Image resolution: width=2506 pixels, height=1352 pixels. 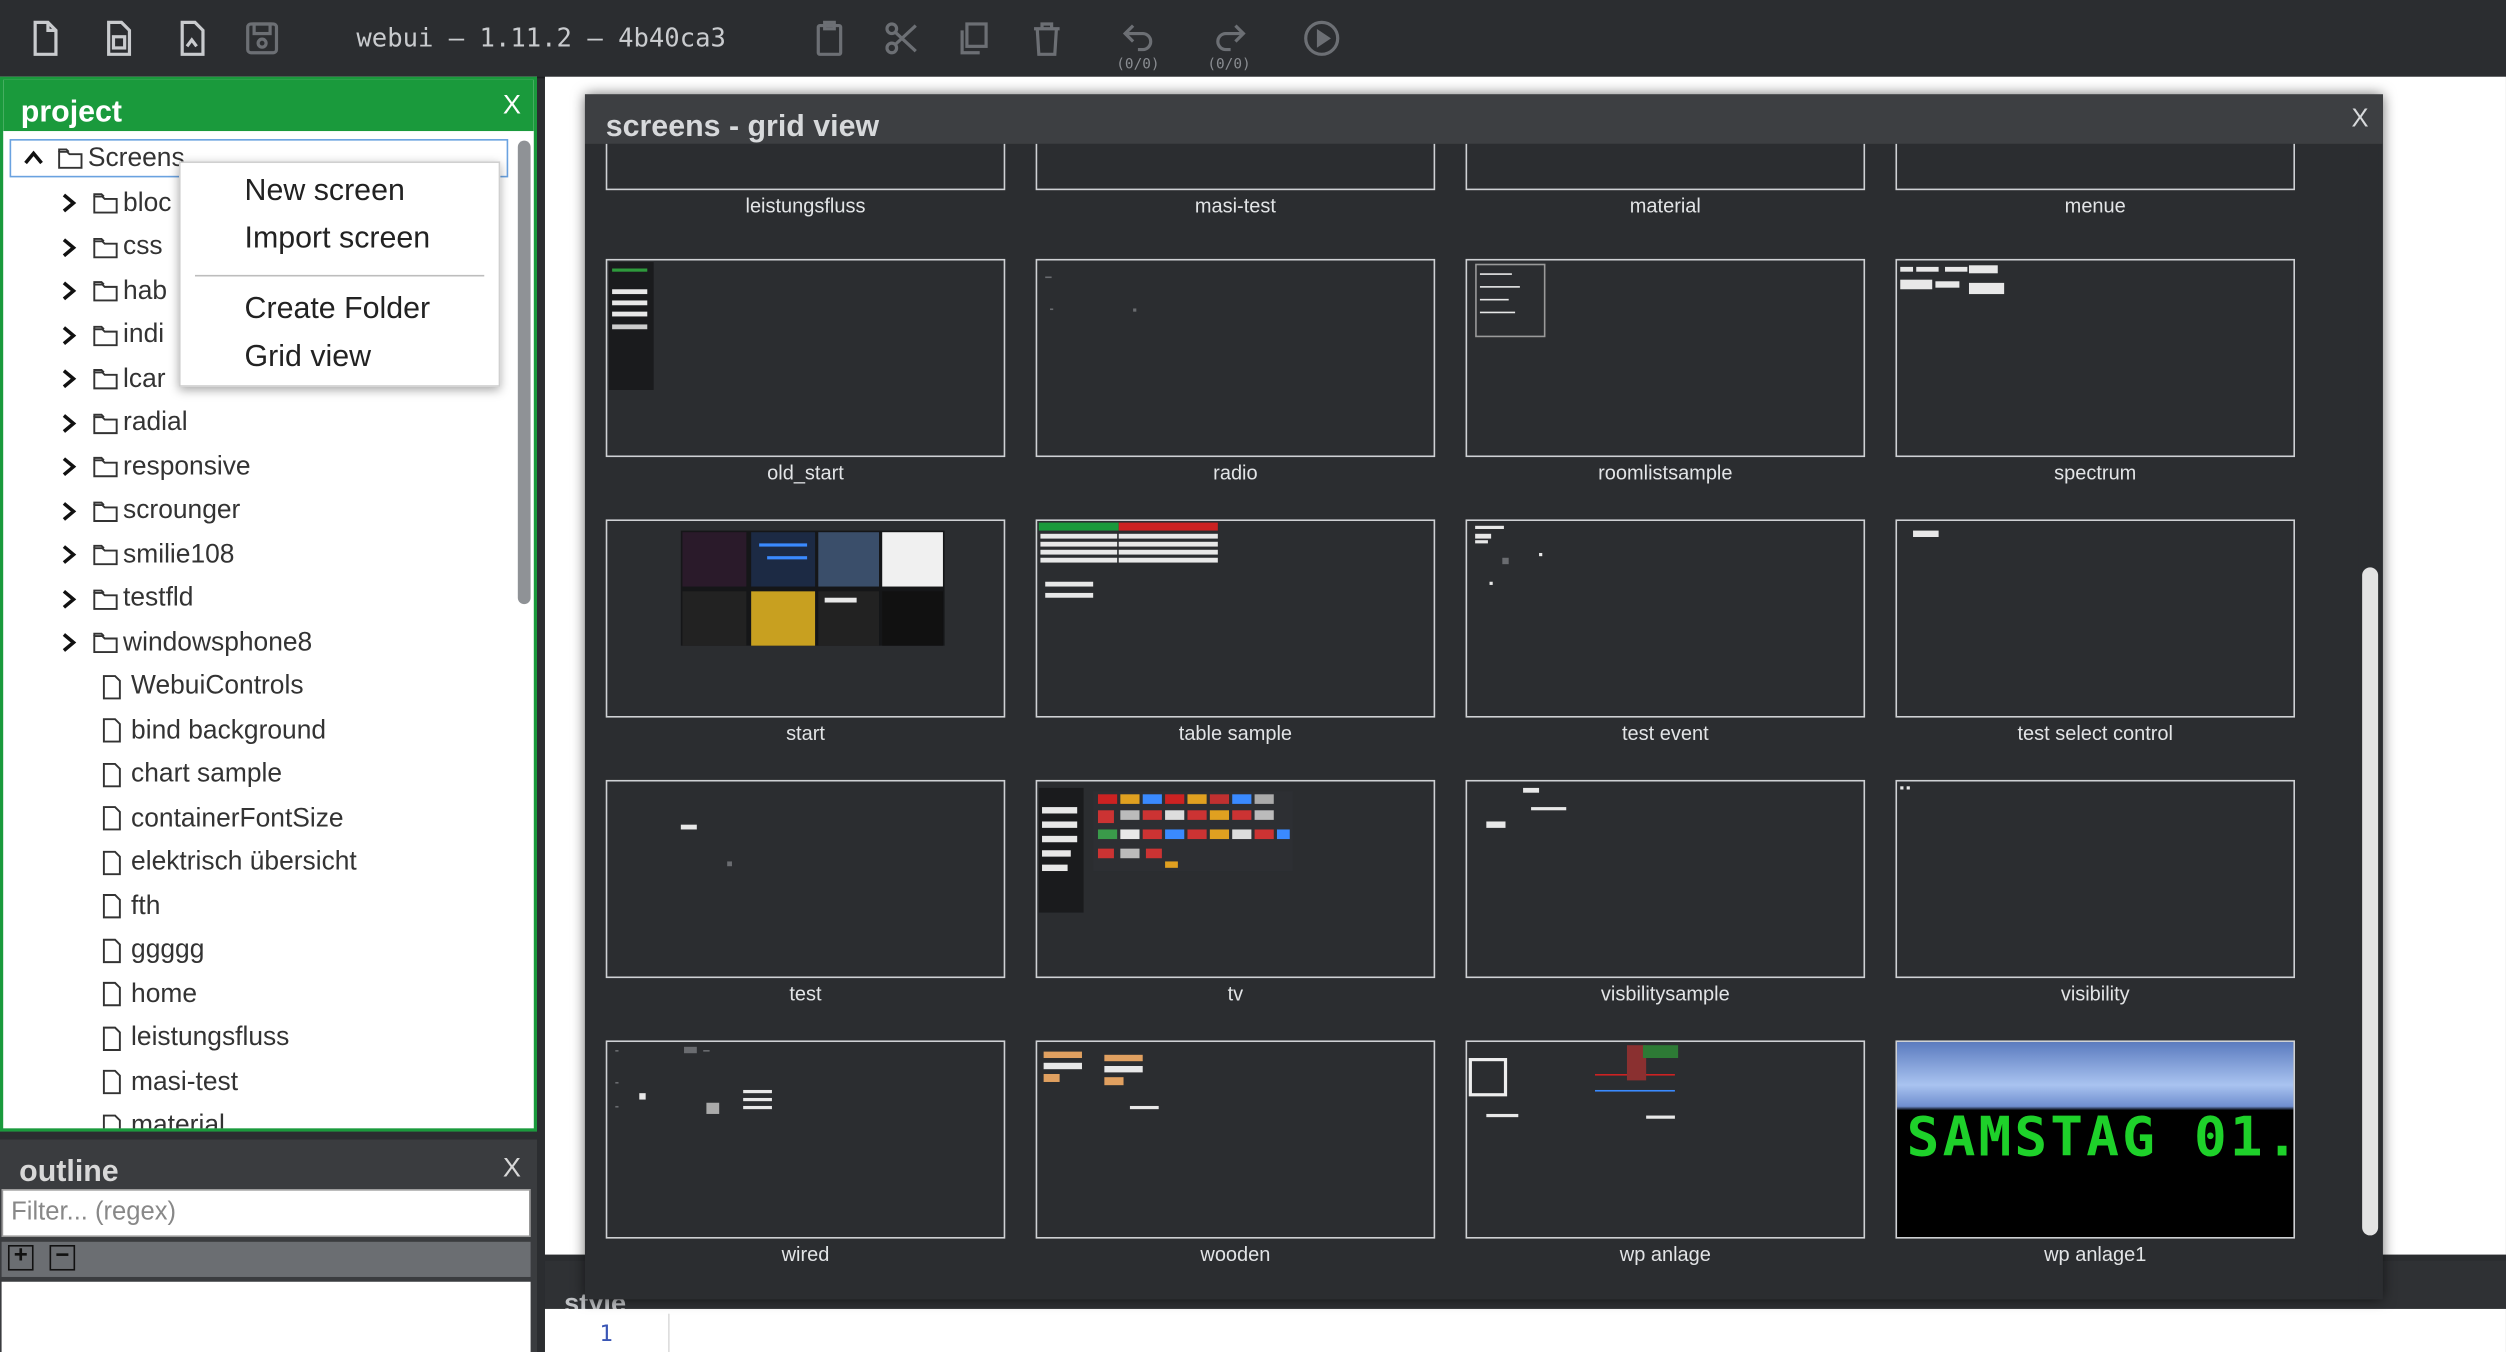 I want to click on tree-folder-item: bloc, so click(x=112, y=203).